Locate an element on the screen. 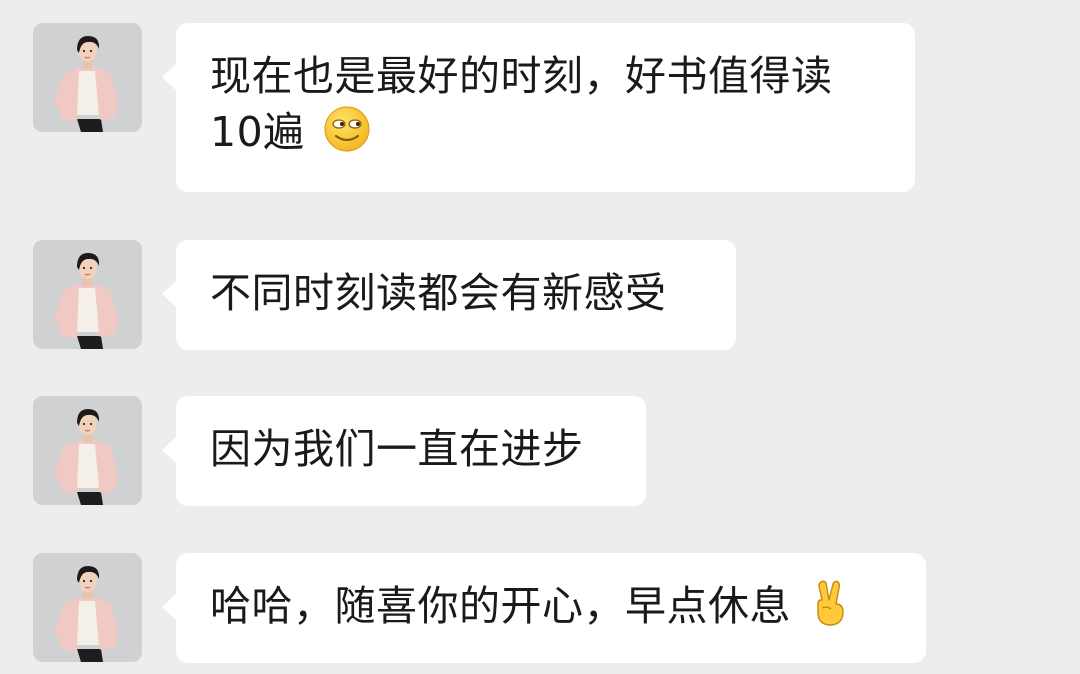 This screenshot has width=1080, height=674. message-text-line: 现在也是最好的时刻，好书值得读 is located at coordinates (521, 76).